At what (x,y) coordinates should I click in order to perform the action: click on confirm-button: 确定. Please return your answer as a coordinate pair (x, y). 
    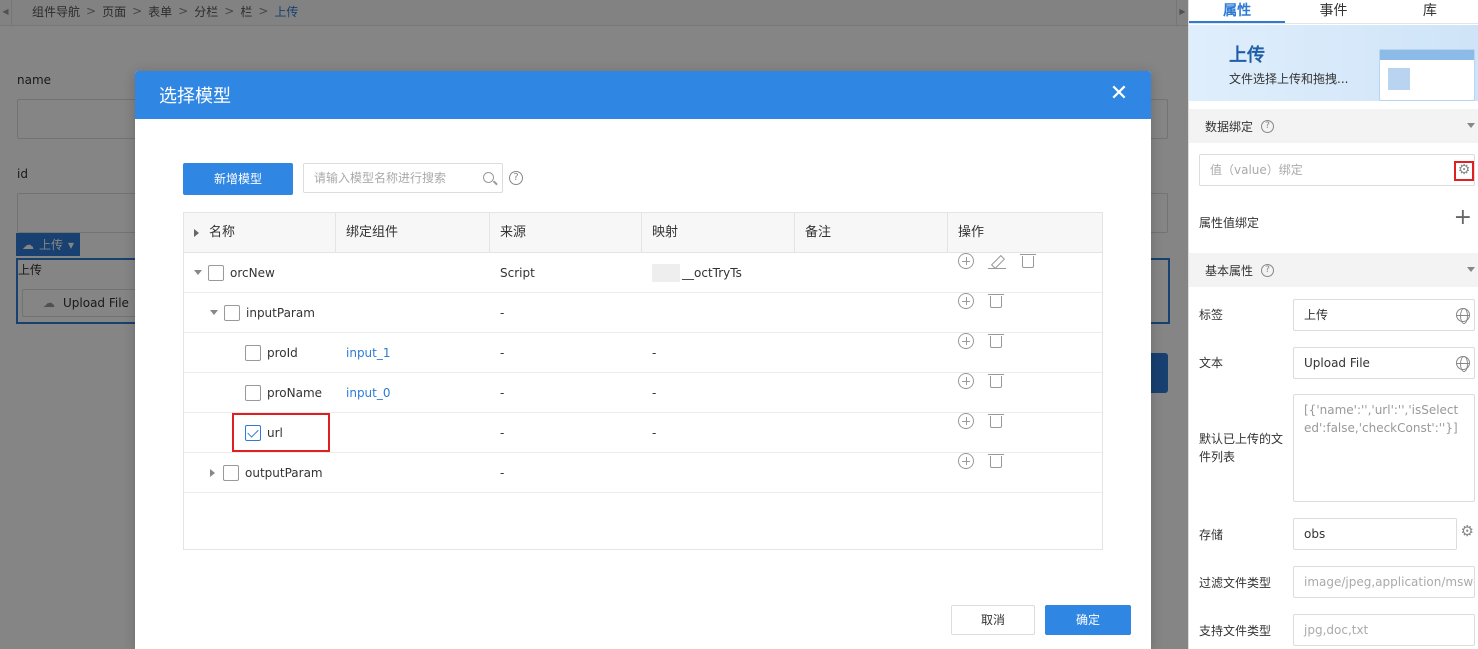
    Looking at the image, I should click on (1088, 620).